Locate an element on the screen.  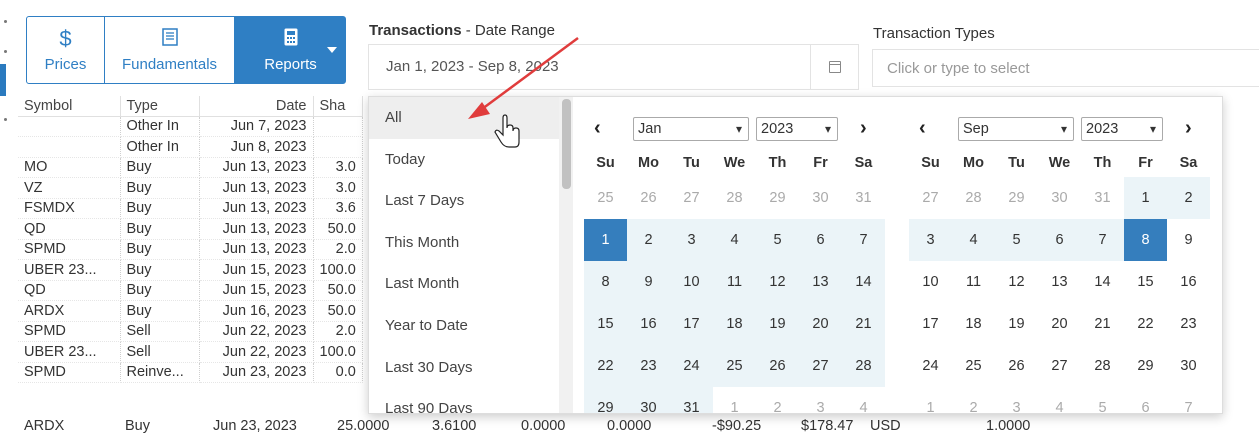
range-option: Last Month is located at coordinates (464, 284).